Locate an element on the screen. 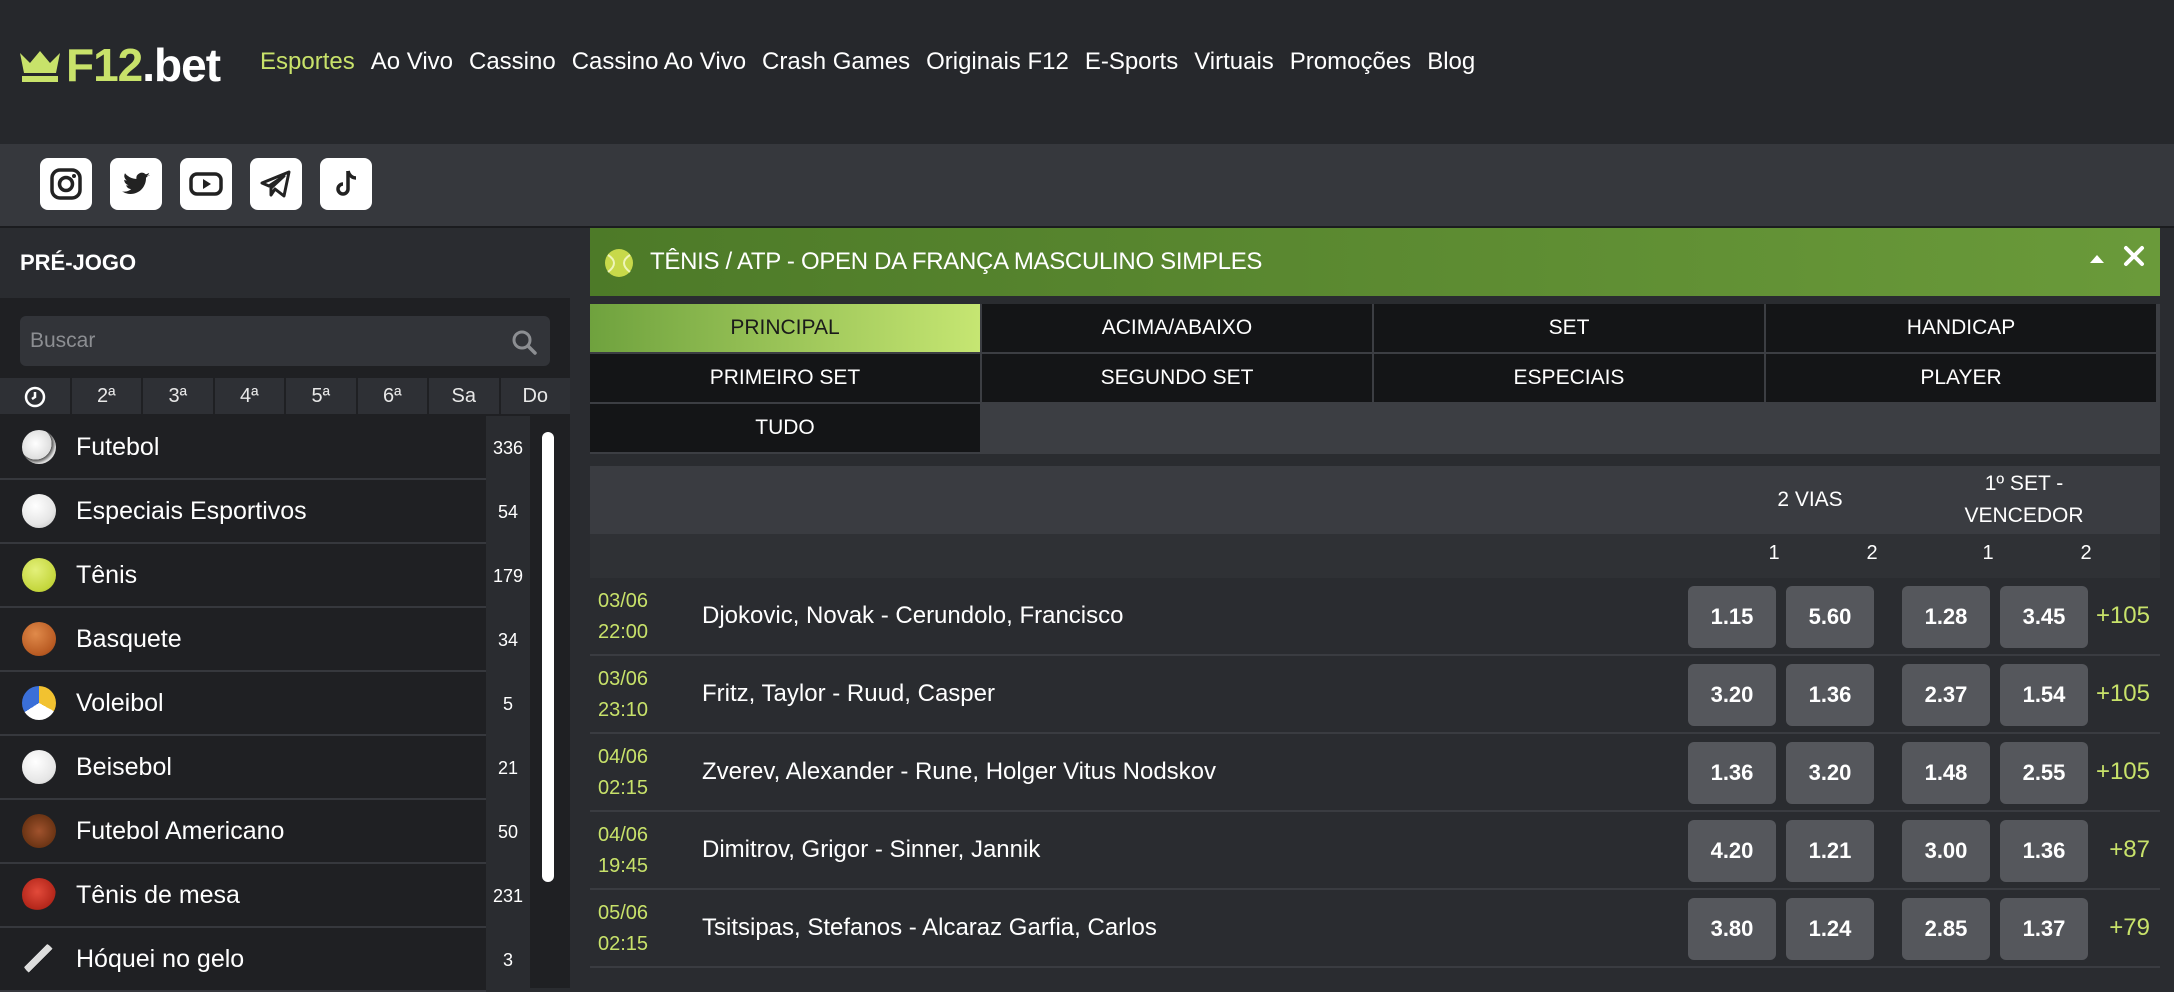 The width and height of the screenshot is (2174, 992). ice-hockey-icon is located at coordinates (39, 959).